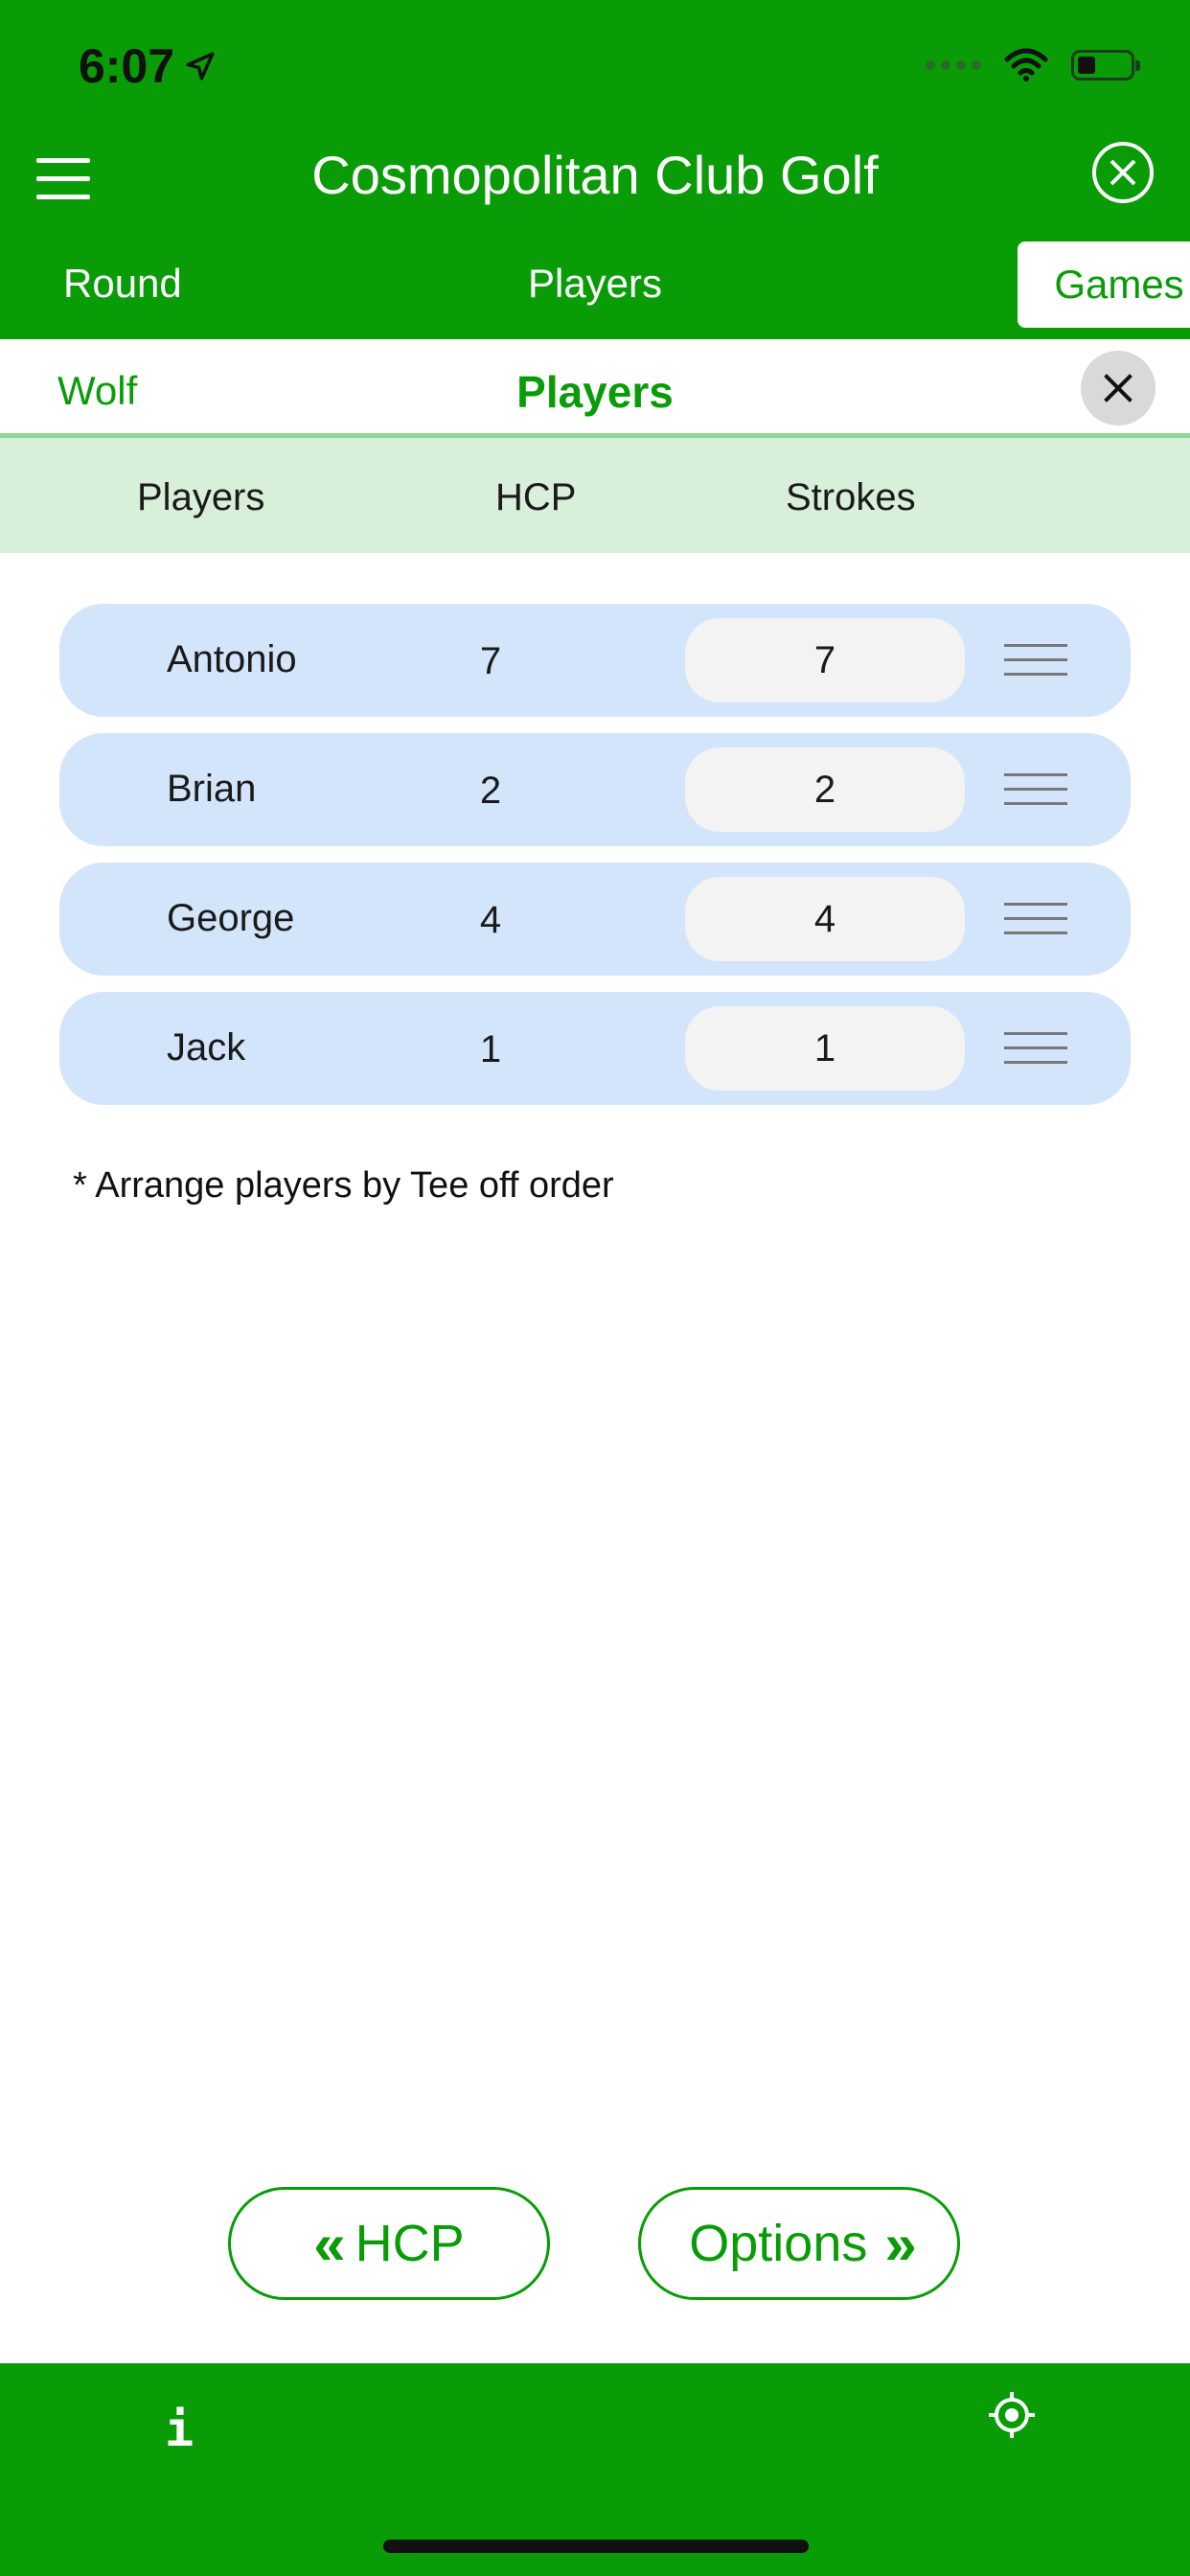 The height and width of the screenshot is (2576, 1190). What do you see at coordinates (491, 661) in the screenshot?
I see `player-hcp: 7` at bounding box center [491, 661].